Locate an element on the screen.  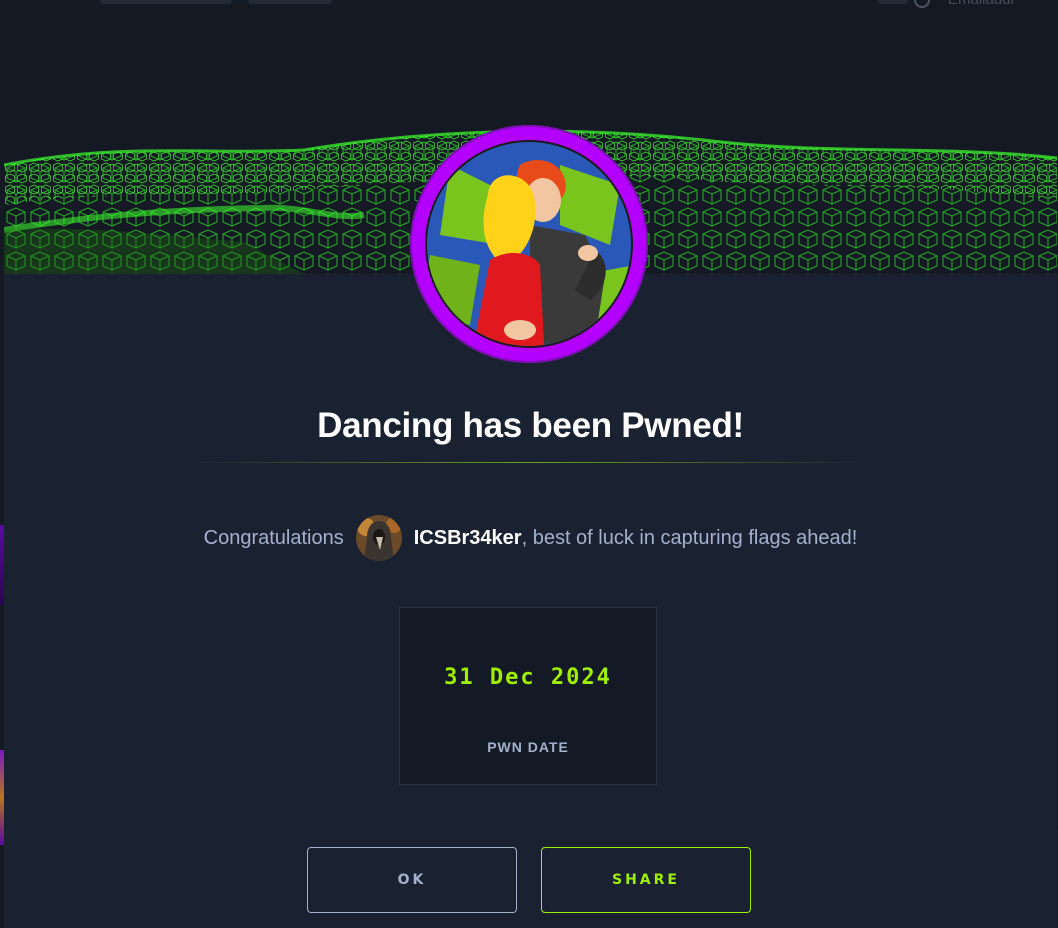
modal-title: Dancing has been Pwned! is located at coordinates (530, 425).